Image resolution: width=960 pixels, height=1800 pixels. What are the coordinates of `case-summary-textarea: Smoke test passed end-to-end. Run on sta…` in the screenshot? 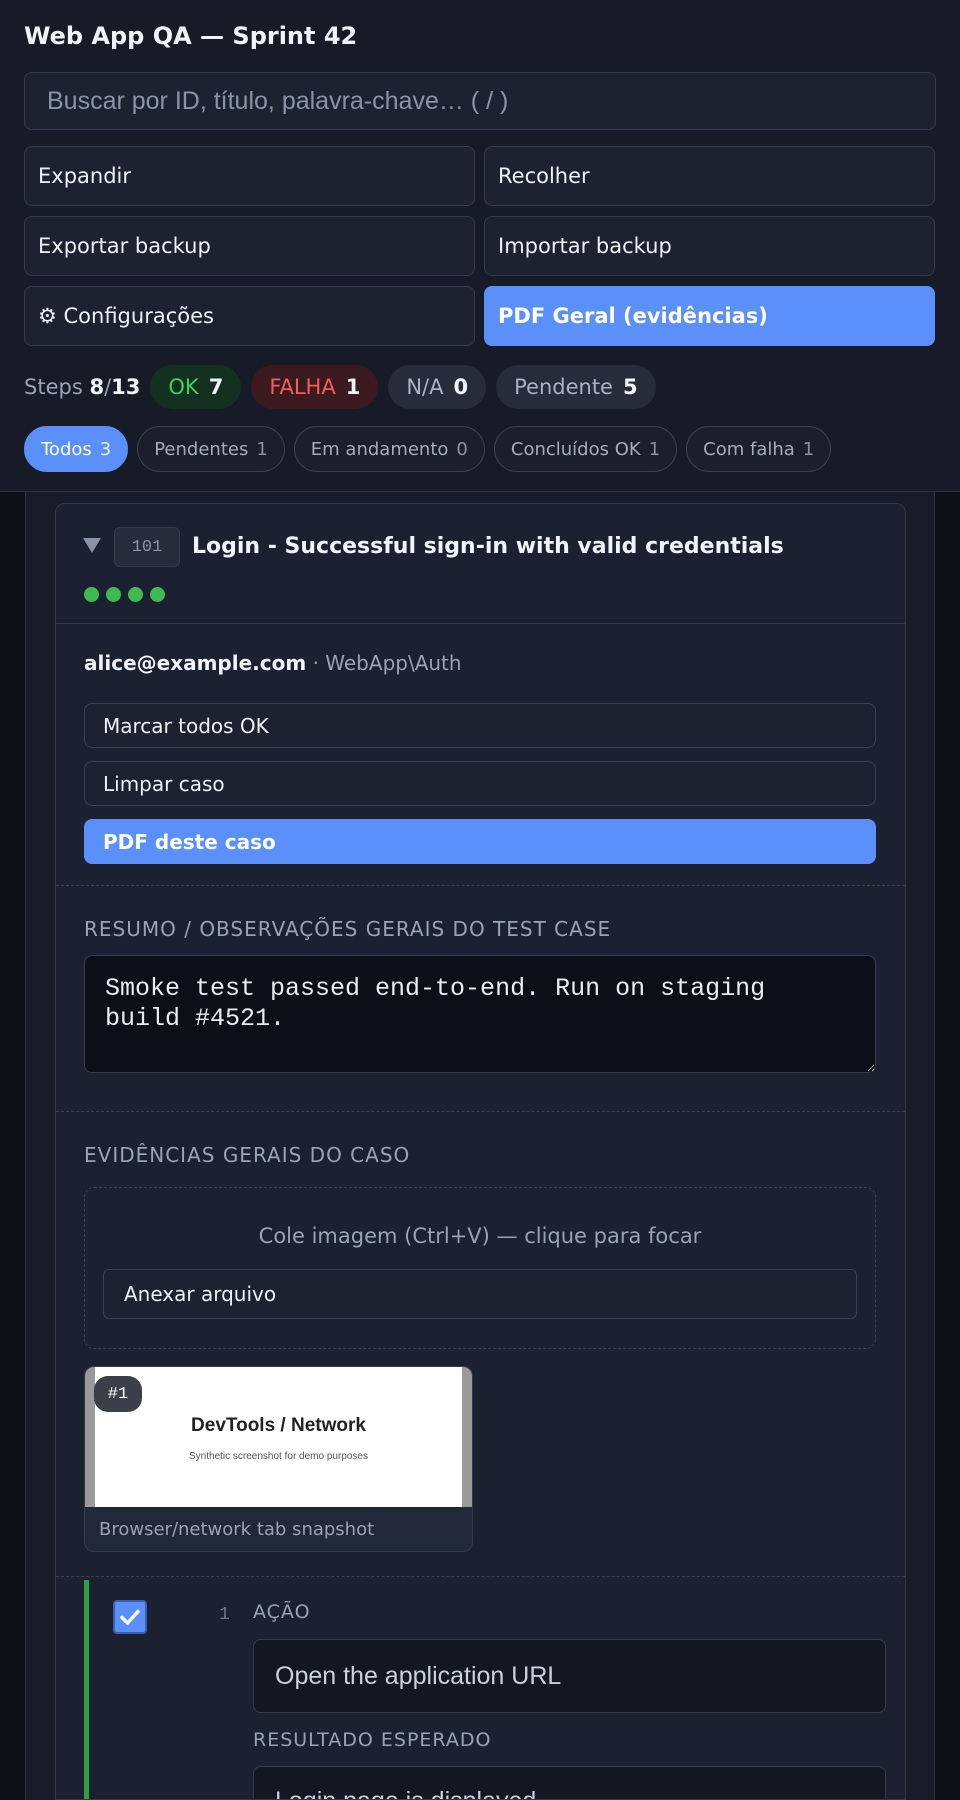 It's located at (480, 1014).